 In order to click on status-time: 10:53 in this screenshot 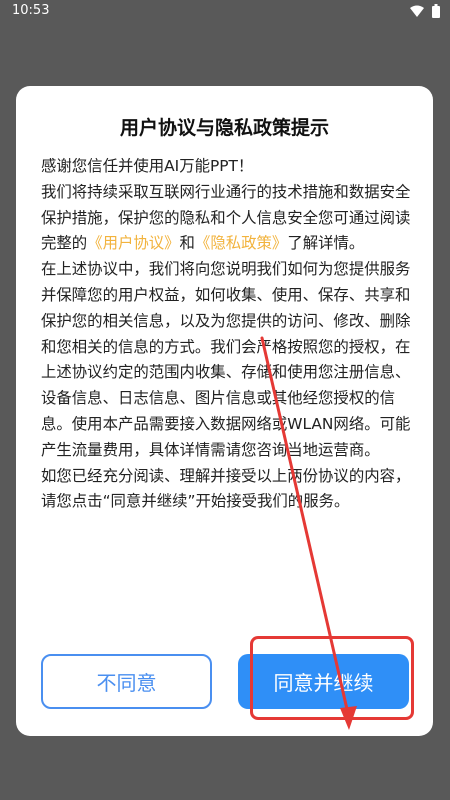, I will do `click(31, 10)`.